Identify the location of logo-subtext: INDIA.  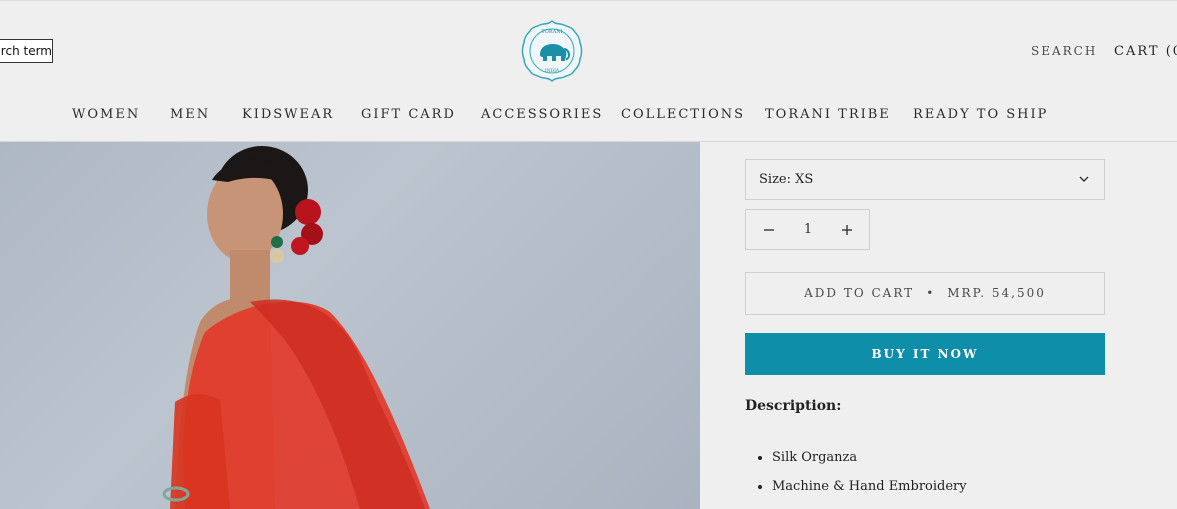
(552, 71).